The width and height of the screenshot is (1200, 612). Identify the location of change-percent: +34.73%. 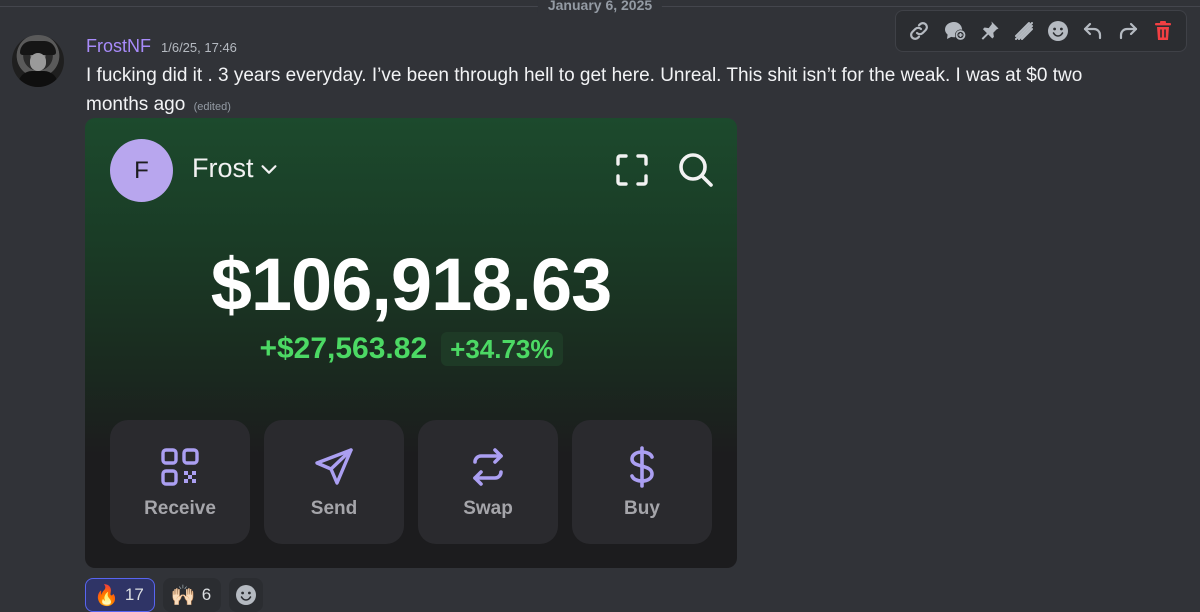
(502, 349).